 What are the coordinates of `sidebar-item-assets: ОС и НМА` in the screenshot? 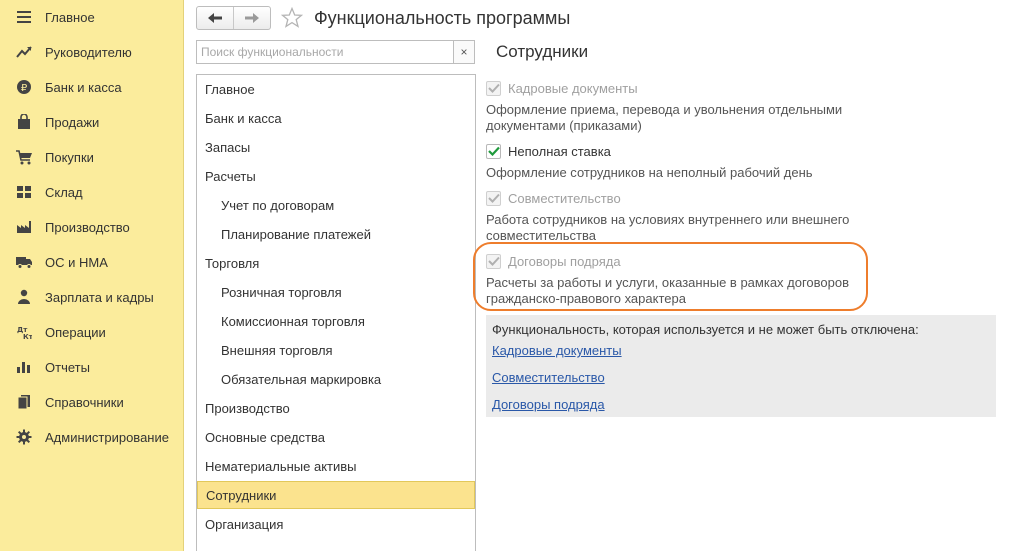 It's located at (92, 262).